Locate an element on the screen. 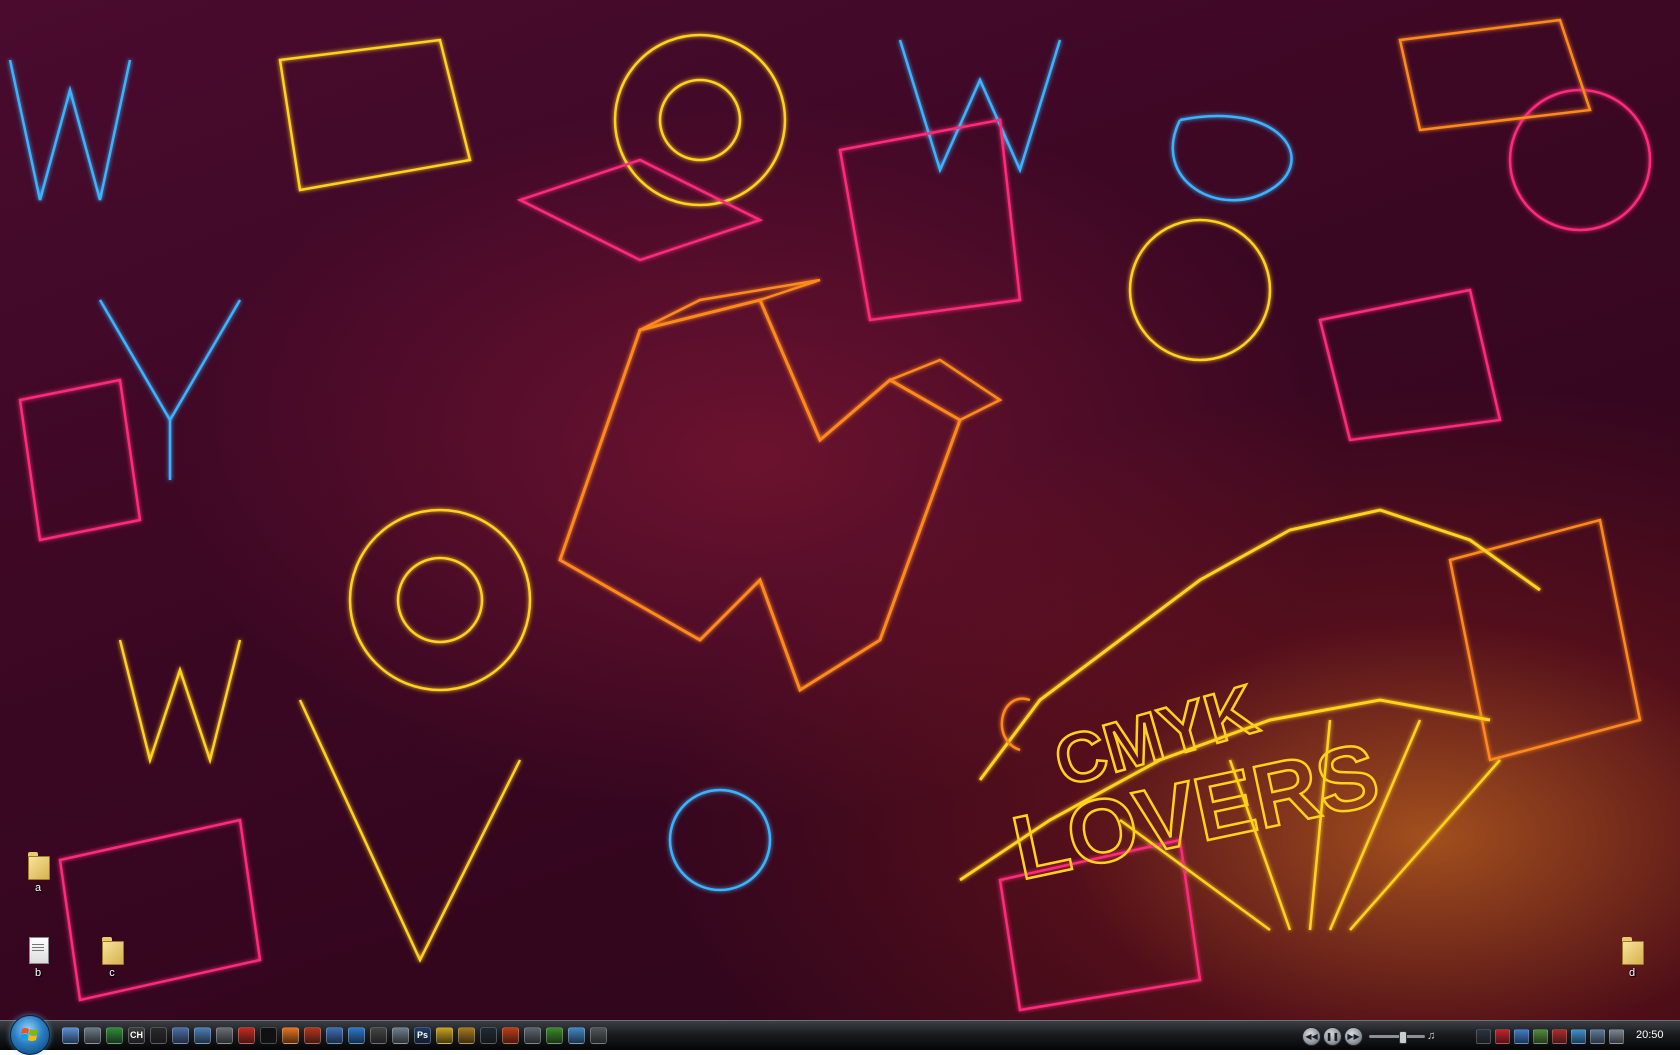  spreadsheet-icon is located at coordinates (114, 1035).